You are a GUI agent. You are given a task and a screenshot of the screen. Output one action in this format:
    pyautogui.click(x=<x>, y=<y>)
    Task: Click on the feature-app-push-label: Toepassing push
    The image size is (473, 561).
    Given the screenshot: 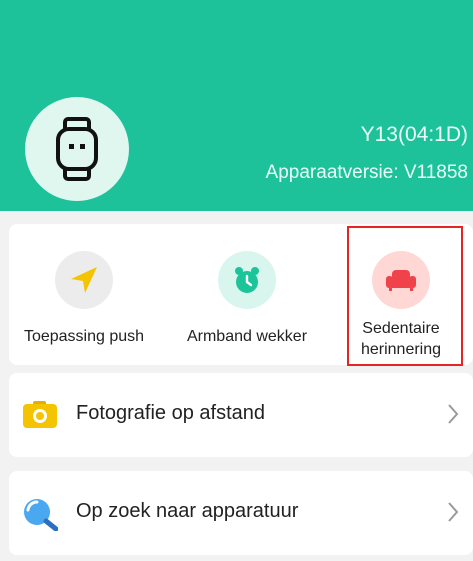 What is the action you would take?
    pyautogui.click(x=84, y=336)
    